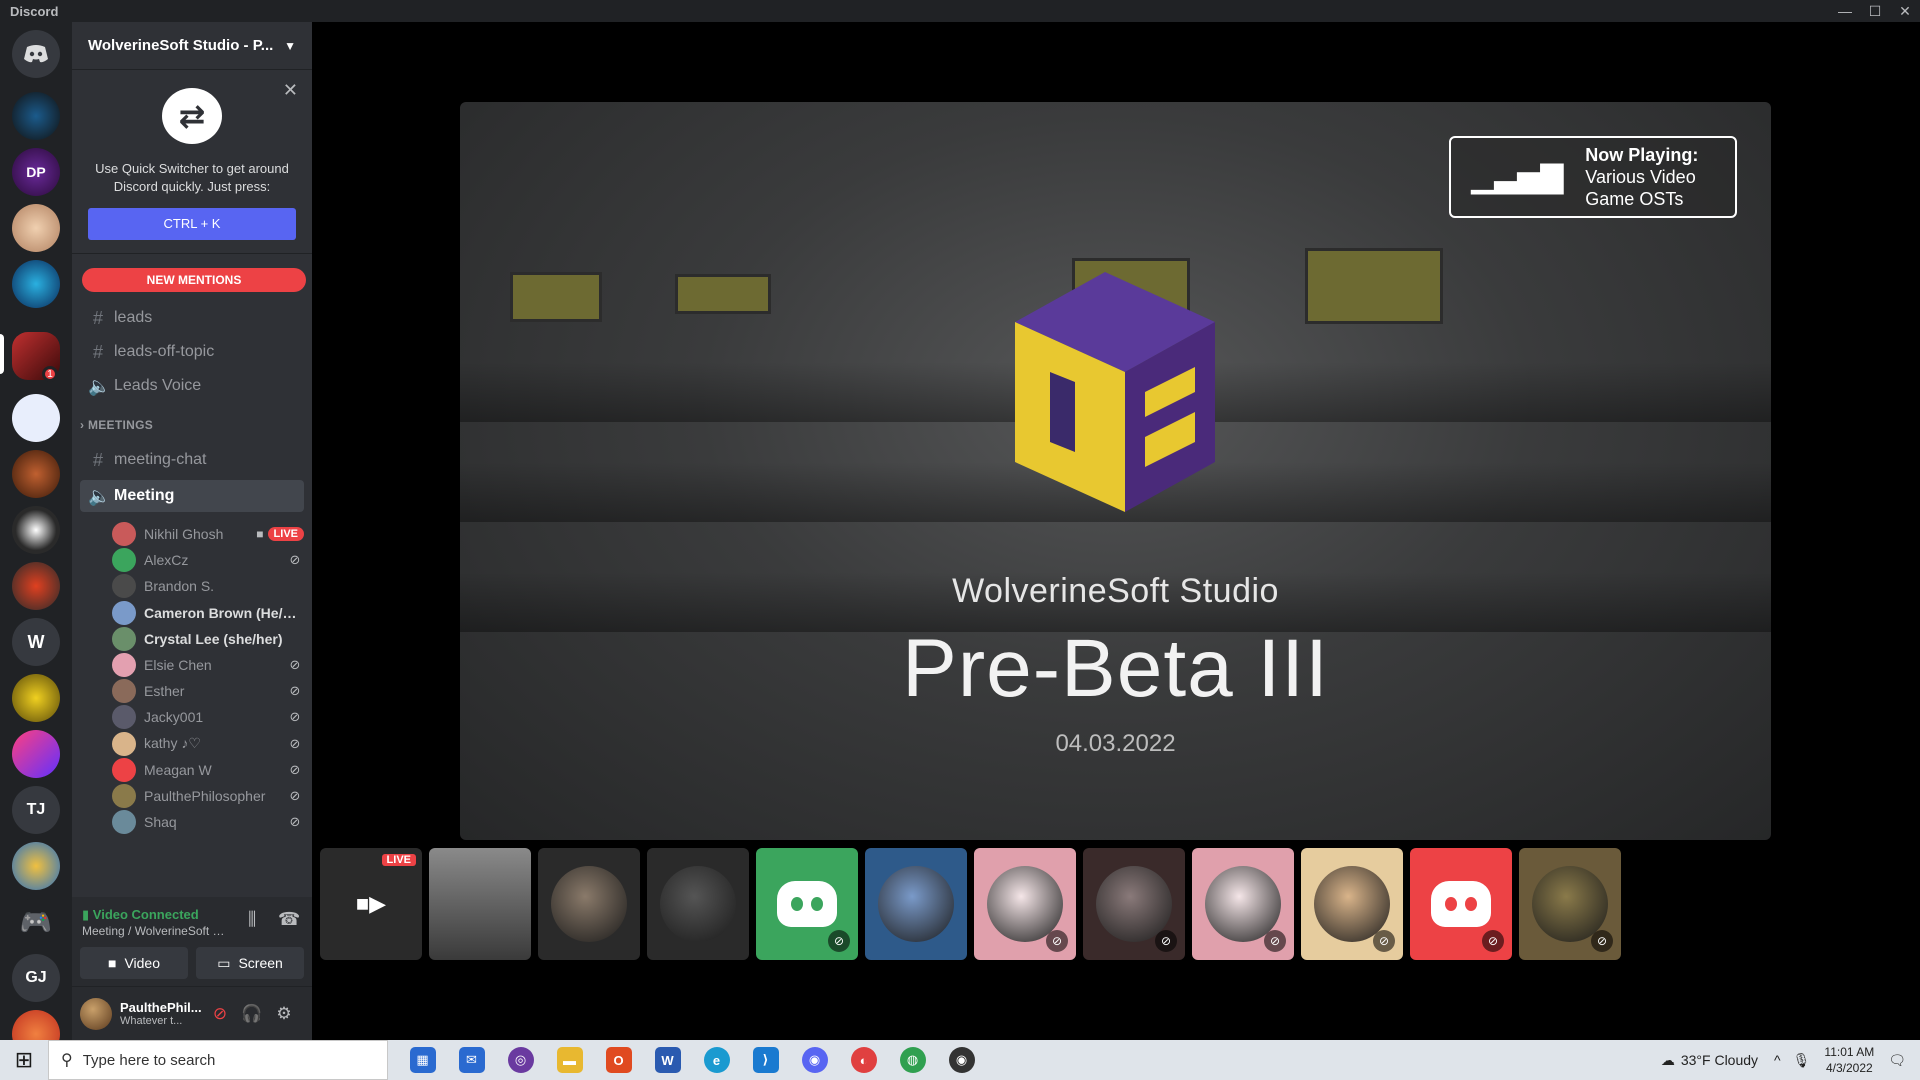 This screenshot has height=1080, width=1920. What do you see at coordinates (166, 560) in the screenshot?
I see `member-name: AlexCz` at bounding box center [166, 560].